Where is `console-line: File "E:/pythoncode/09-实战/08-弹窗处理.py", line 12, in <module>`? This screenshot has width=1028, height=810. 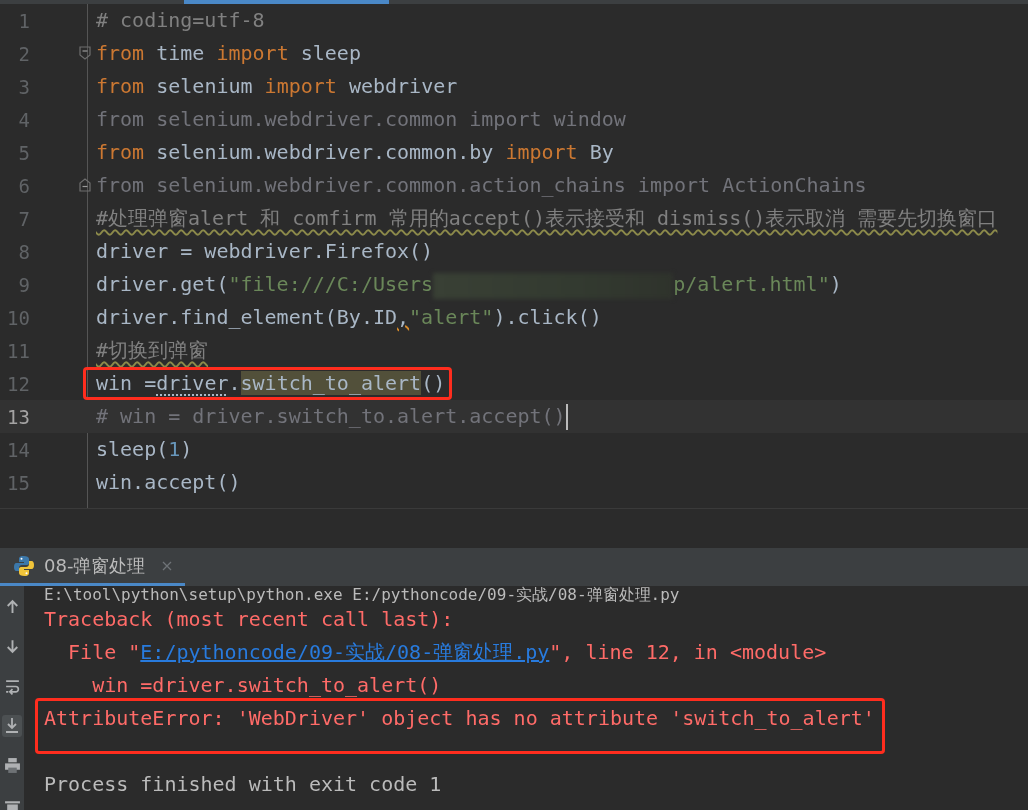 console-line: File "E:/pythoncode/09-实战/08-弹窗处理.py", line 12, in <module> is located at coordinates (447, 652).